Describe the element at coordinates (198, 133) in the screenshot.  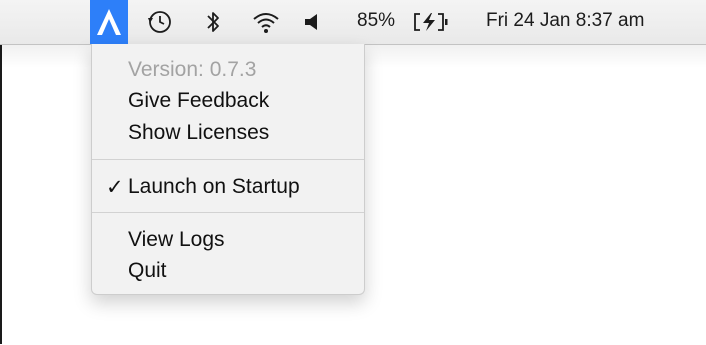
I see `show-licenses-menu-item: Show Licenses` at that location.